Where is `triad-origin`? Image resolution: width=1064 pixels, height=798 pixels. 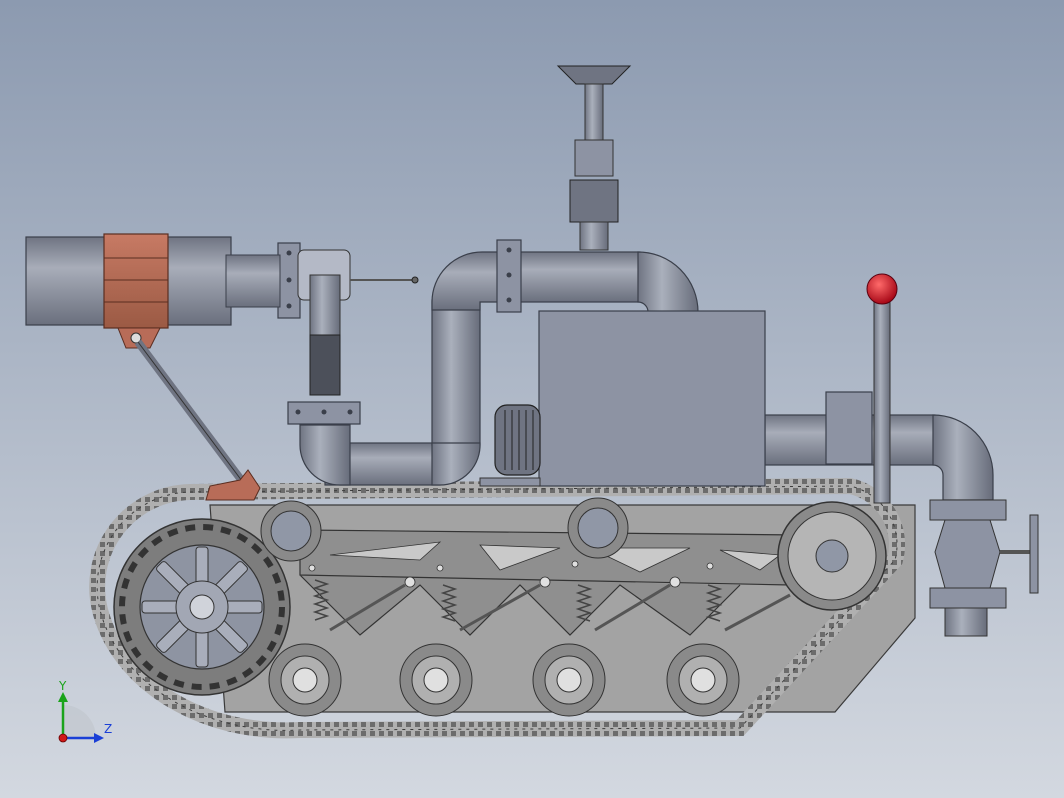 triad-origin is located at coordinates (63, 738).